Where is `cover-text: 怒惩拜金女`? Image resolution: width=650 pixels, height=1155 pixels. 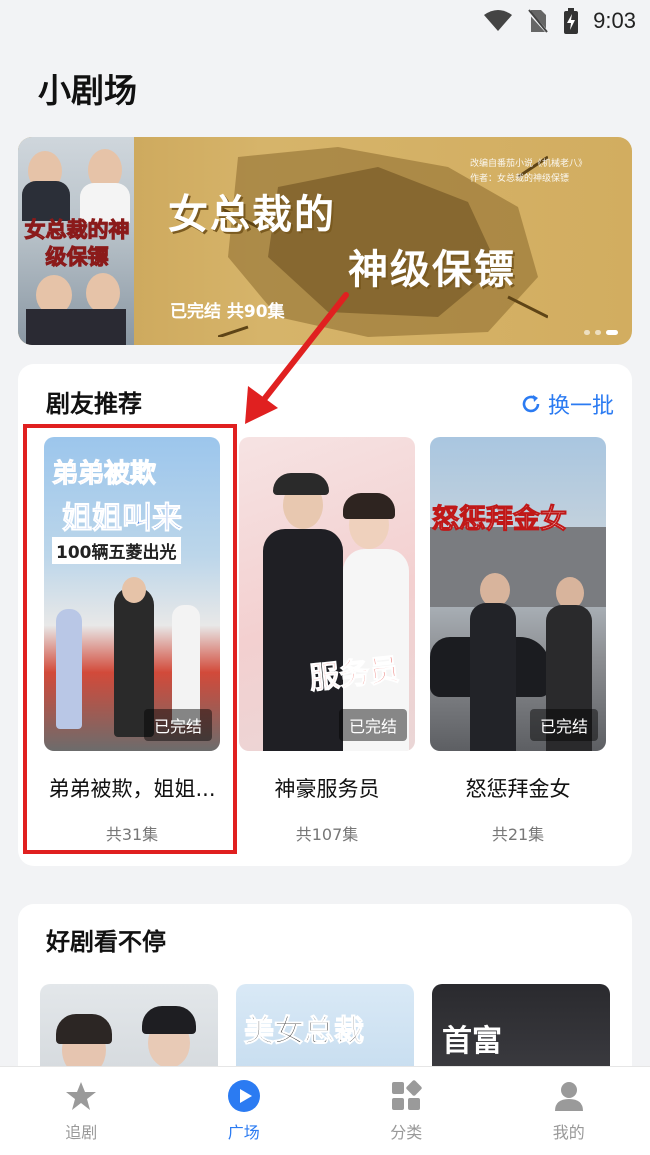
cover-text: 怒惩拜金女 is located at coordinates (499, 516).